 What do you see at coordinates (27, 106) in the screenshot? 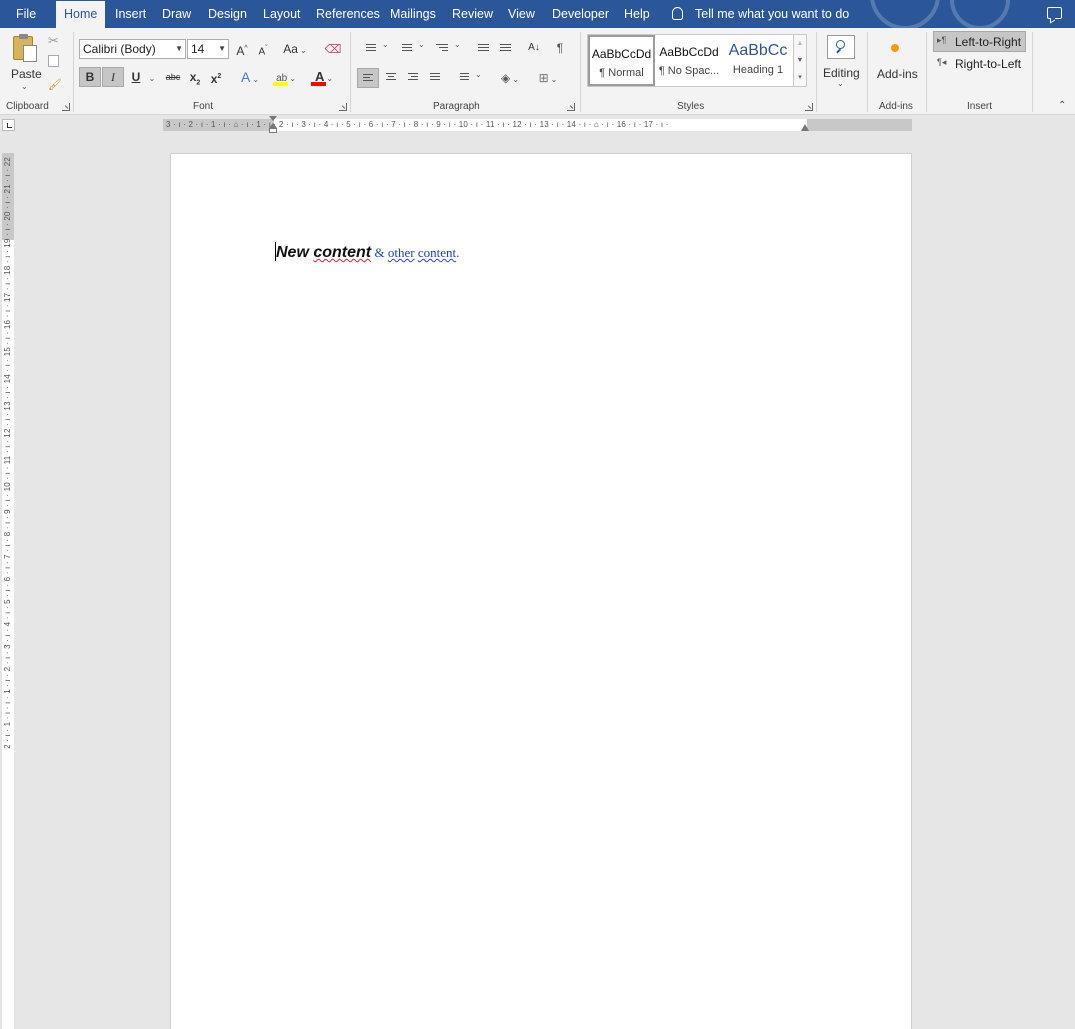
I see `clipboard-group-label: Clipboard` at bounding box center [27, 106].